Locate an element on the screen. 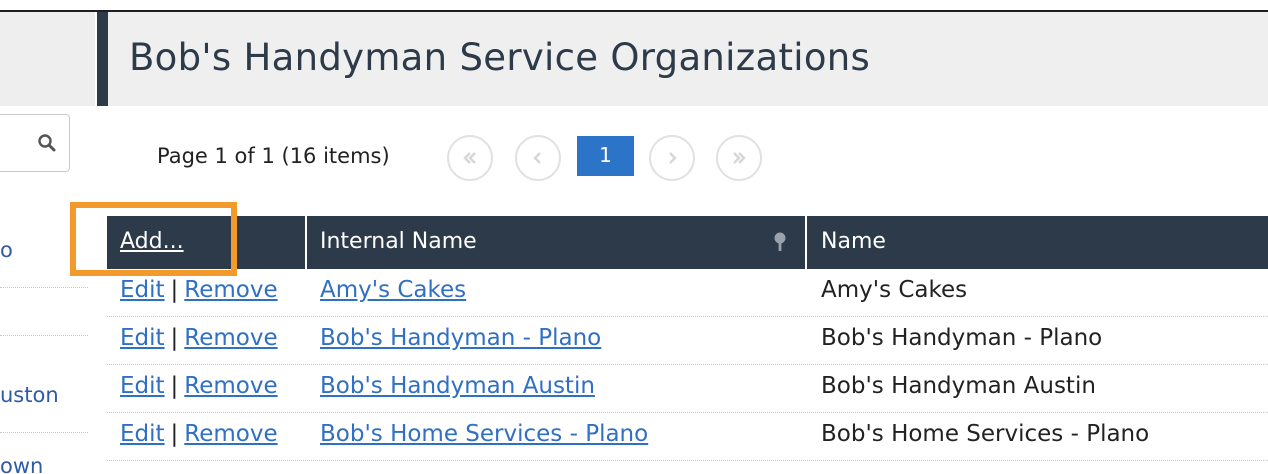 Image resolution: width=1268 pixels, height=474 pixels. next-page-button is located at coordinates (672, 158).